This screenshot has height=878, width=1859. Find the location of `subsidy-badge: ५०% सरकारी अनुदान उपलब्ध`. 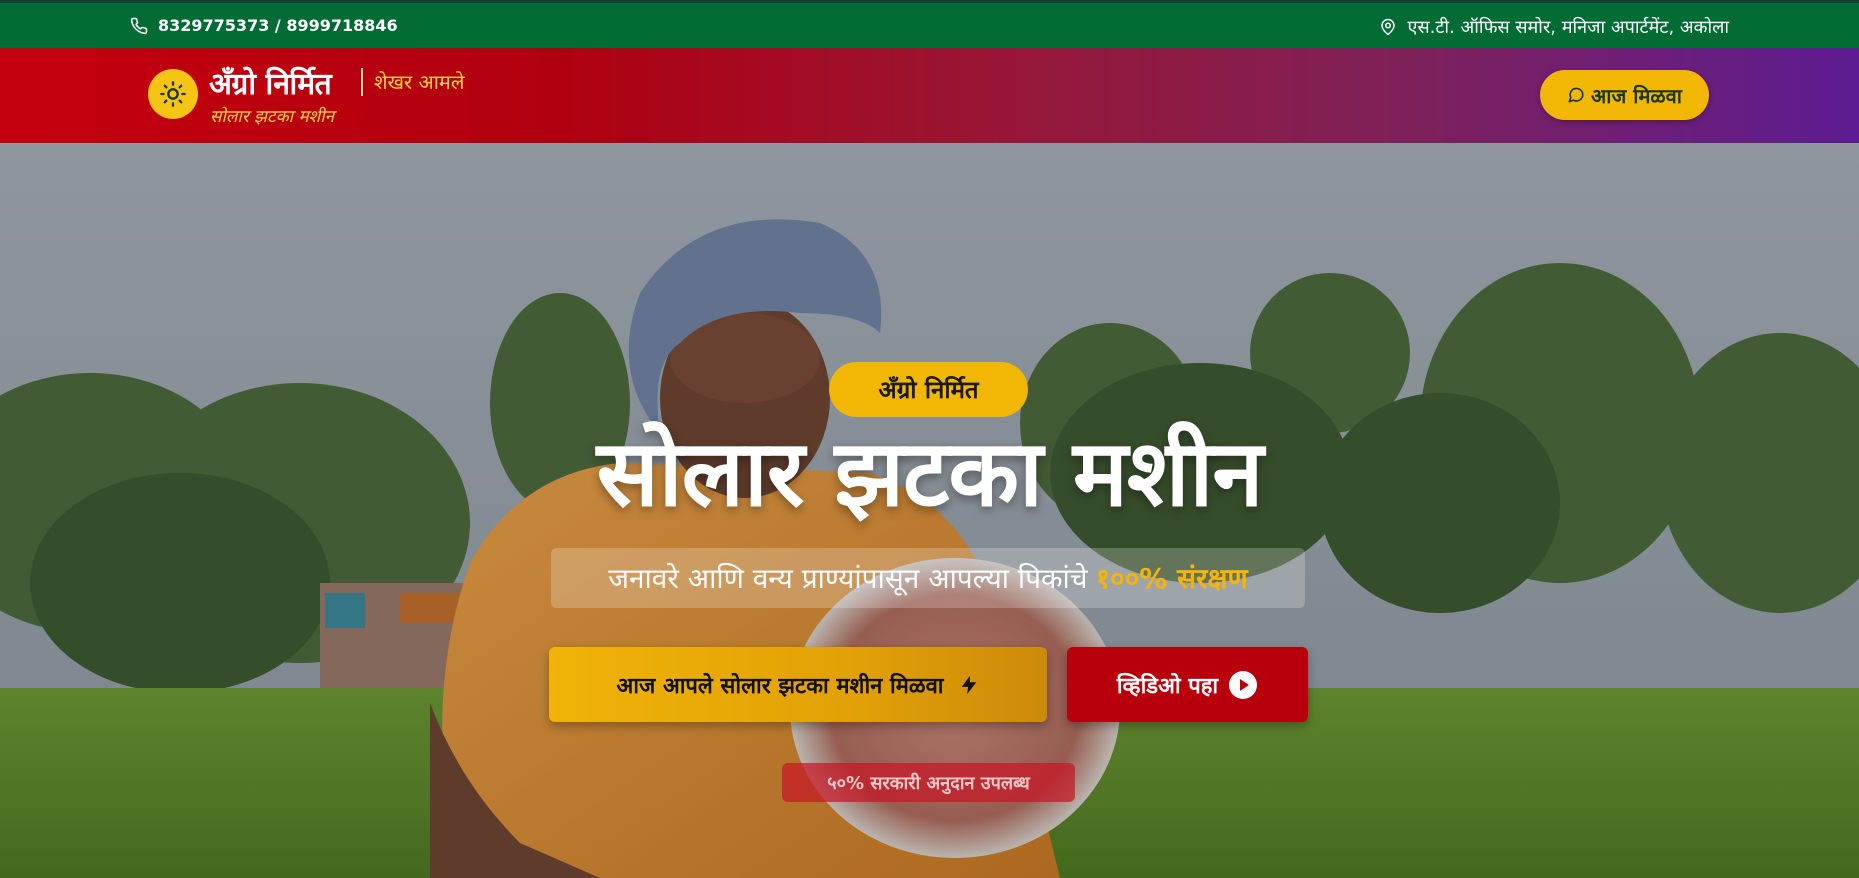

subsidy-badge: ५०% सरकारी अनुदान उपलब्ध is located at coordinates (928, 782).